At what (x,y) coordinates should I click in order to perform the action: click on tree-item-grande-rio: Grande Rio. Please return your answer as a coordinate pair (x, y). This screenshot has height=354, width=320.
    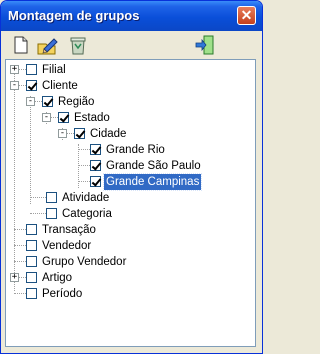
    Looking at the image, I should click on (126, 150).